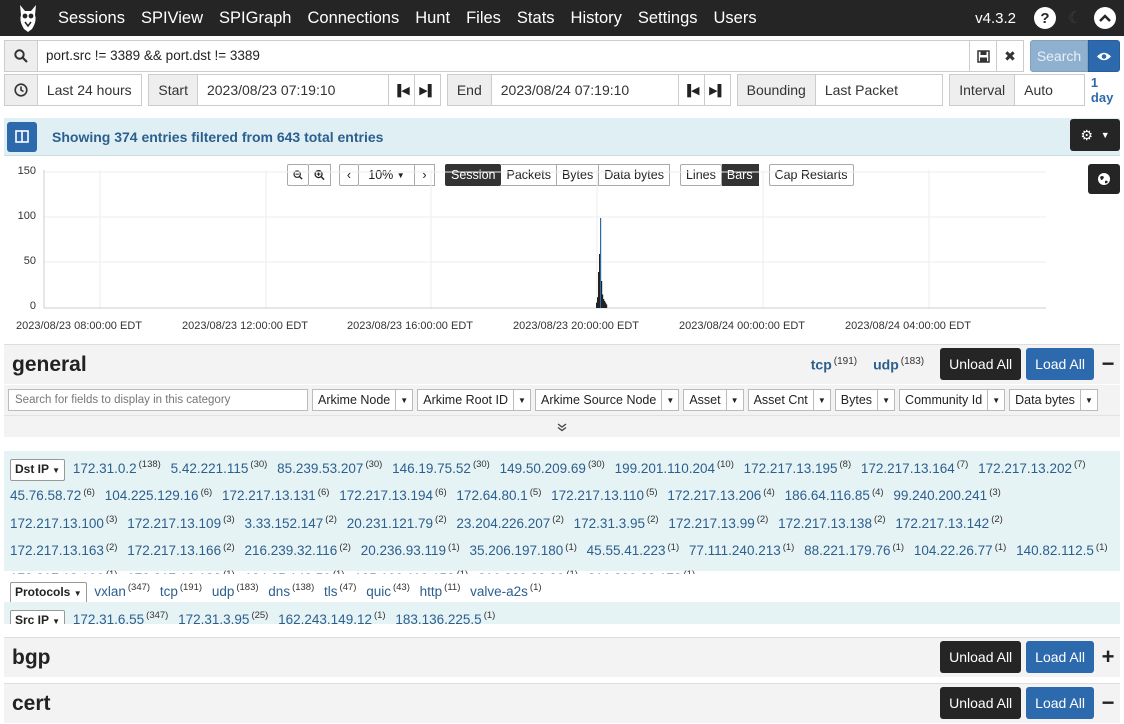 Image resolution: width=1124 pixels, height=724 pixels. What do you see at coordinates (1031, 467) in the screenshot?
I see `dst-ip-value: 172.217.13.202 (7)` at bounding box center [1031, 467].